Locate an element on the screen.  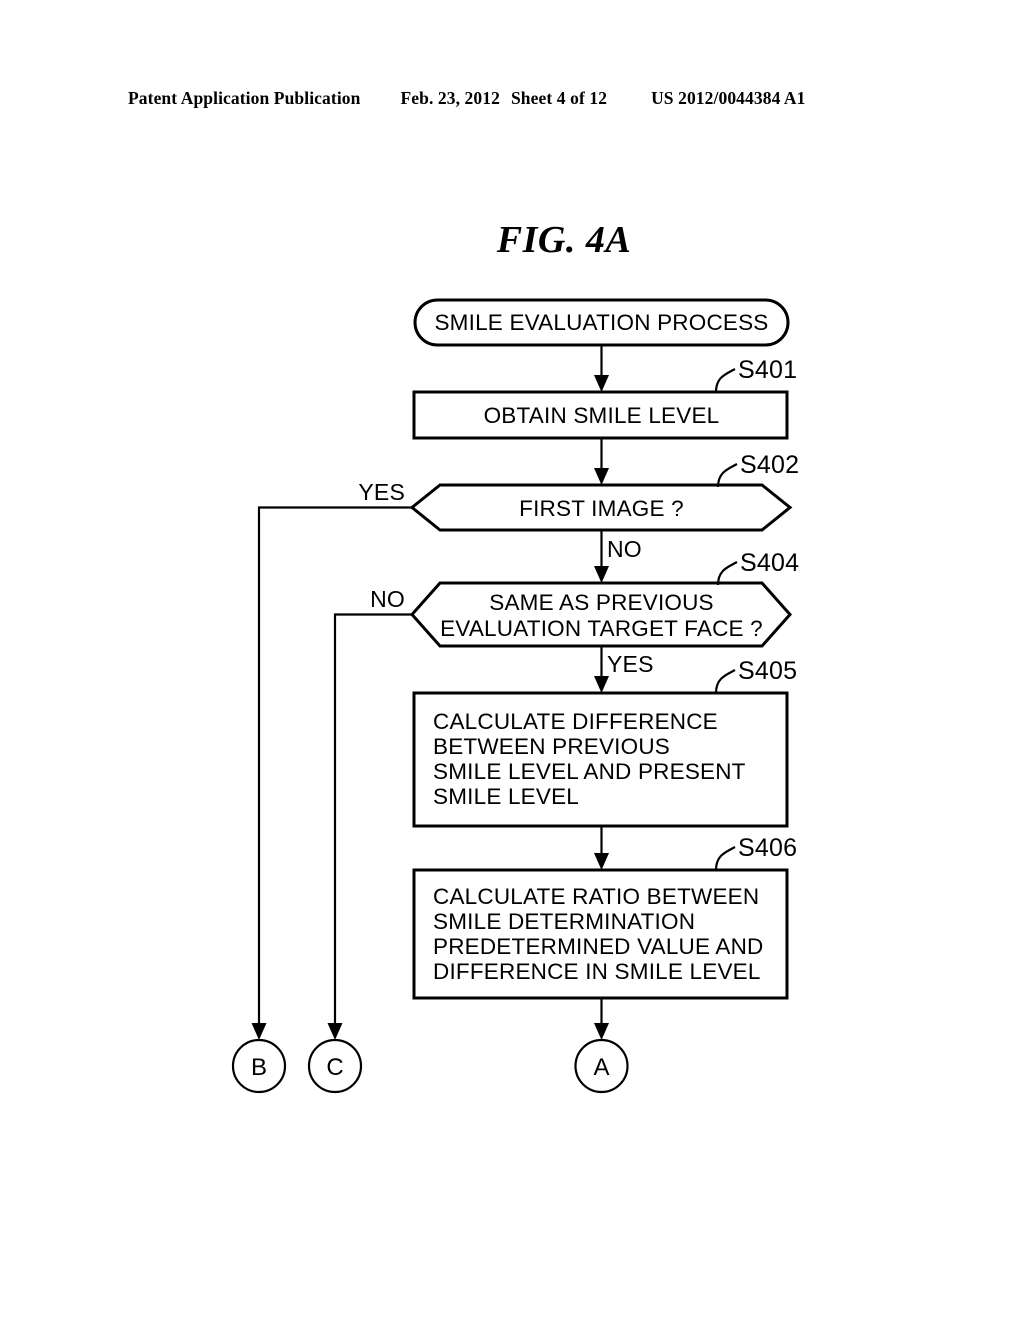
s406-step-number: S406 is located at coordinates (767, 848).